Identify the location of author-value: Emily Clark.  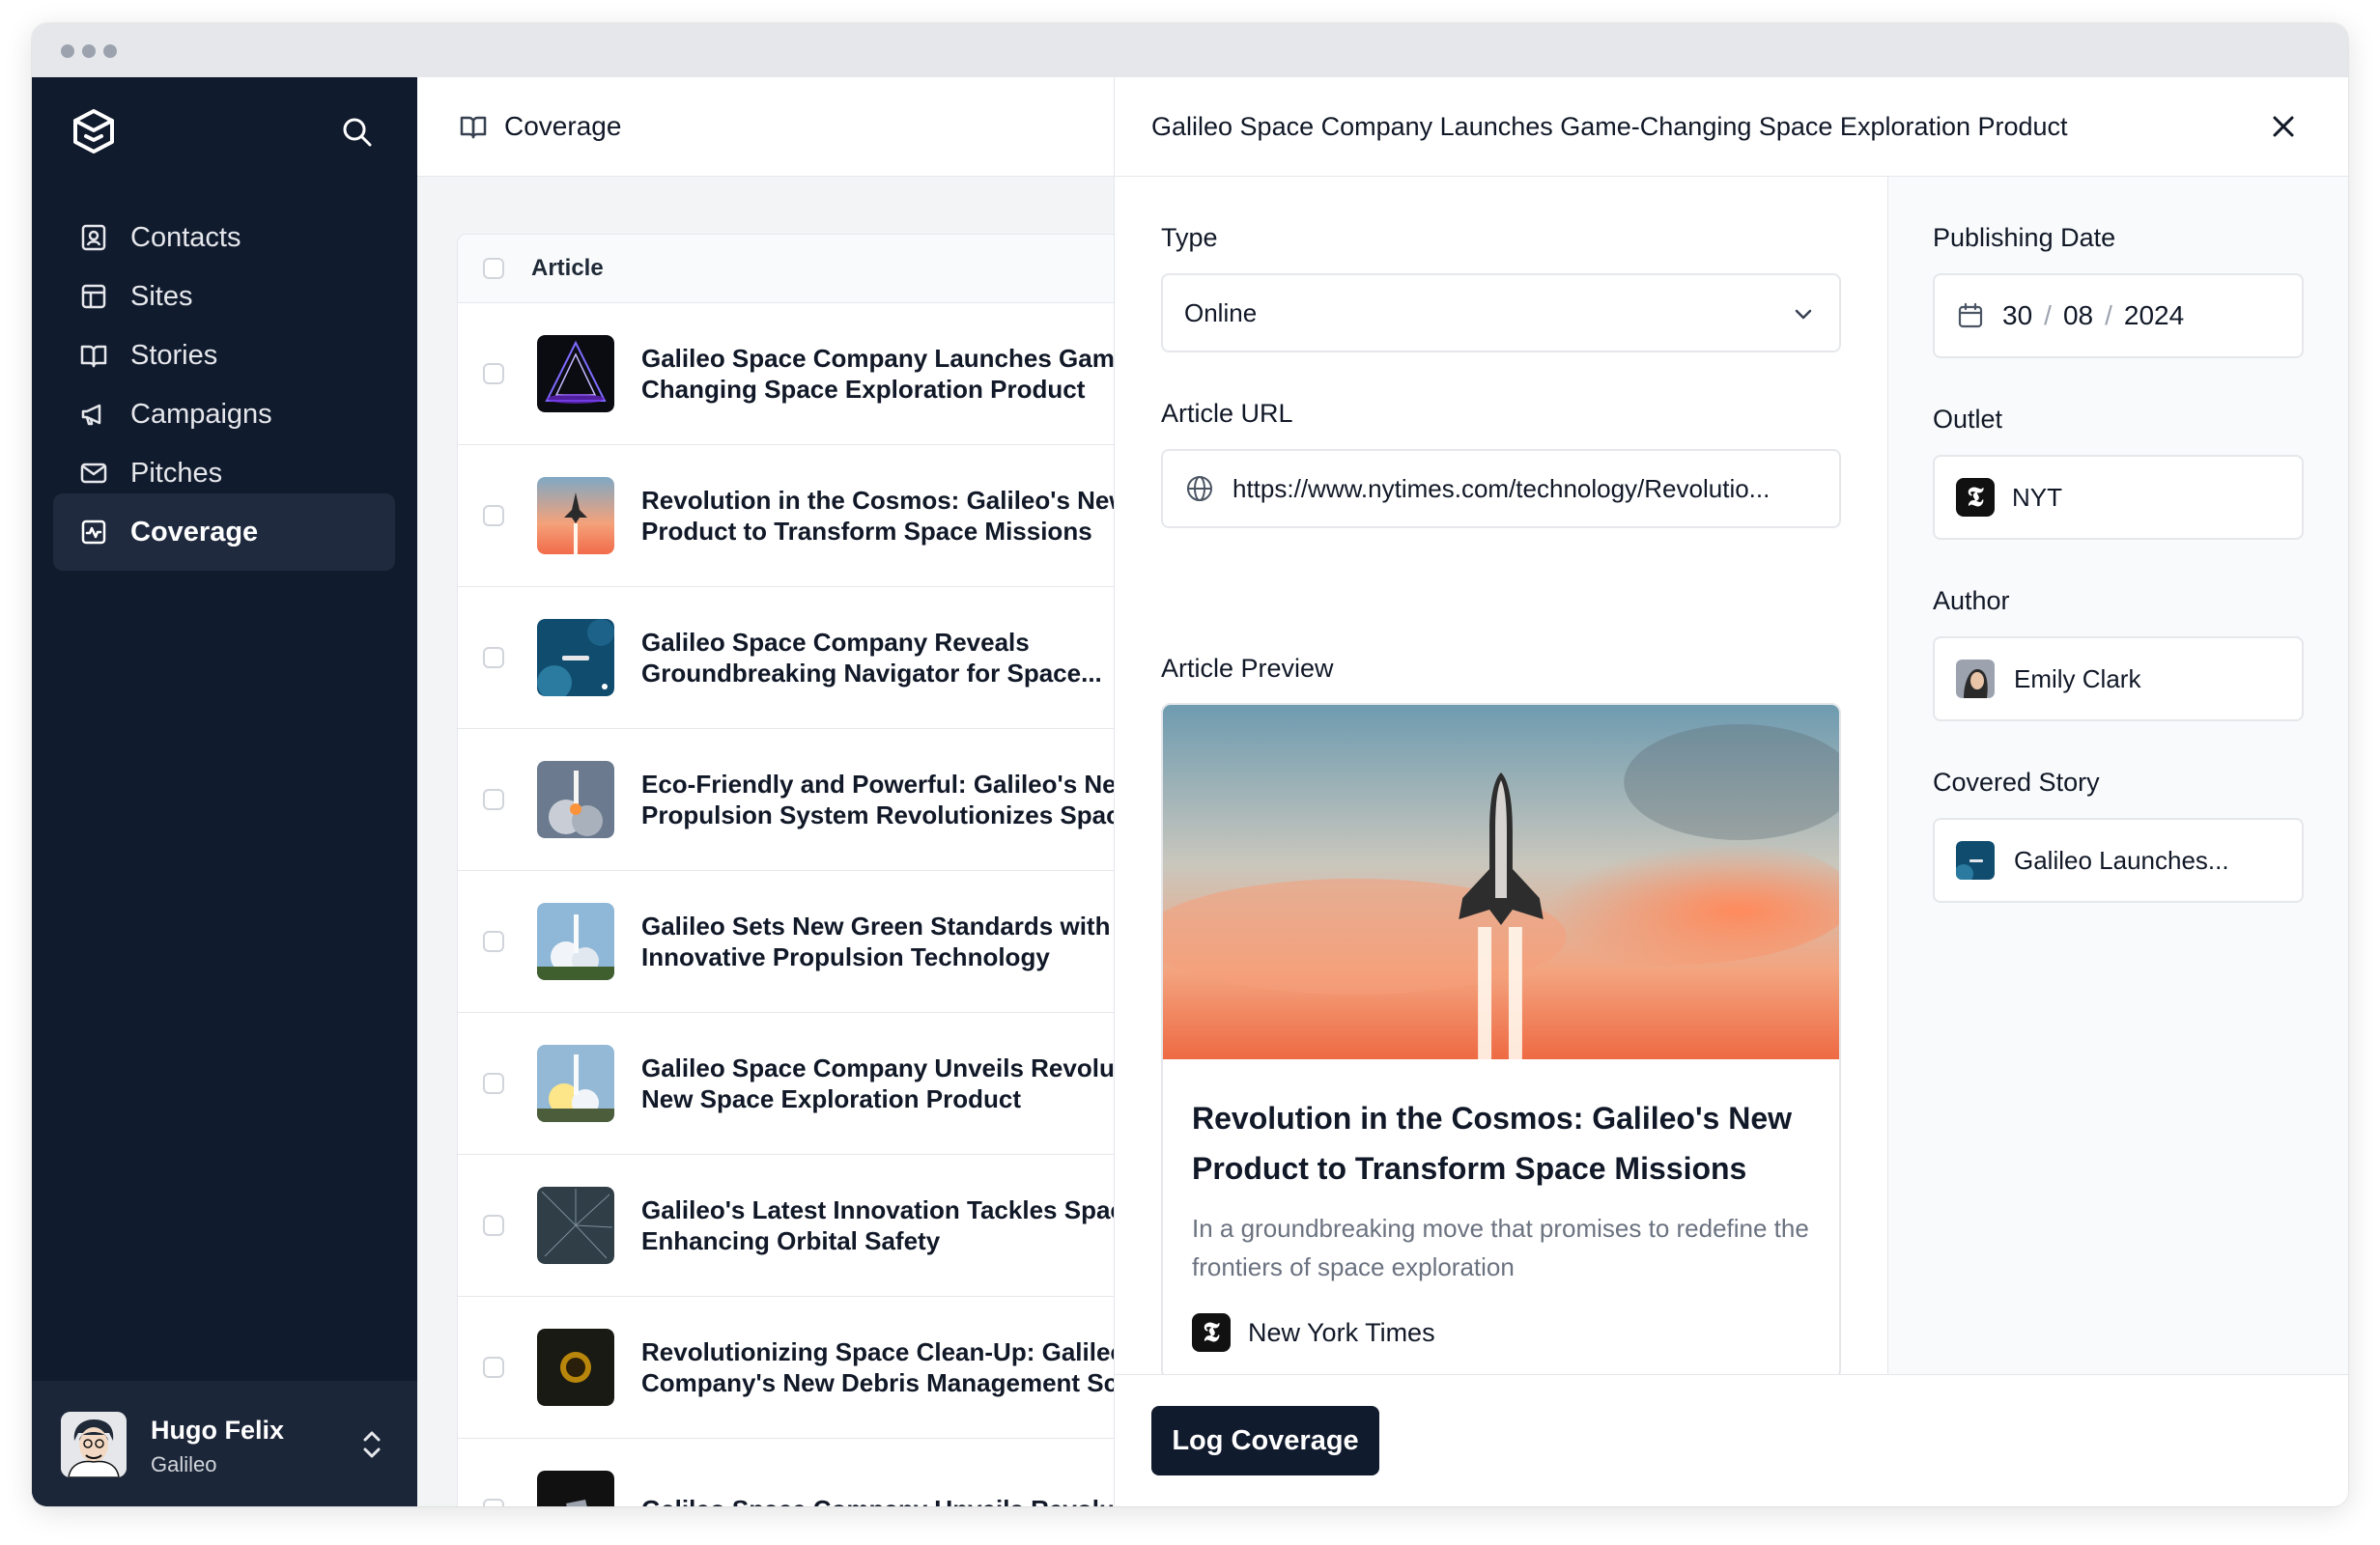
(2077, 678).